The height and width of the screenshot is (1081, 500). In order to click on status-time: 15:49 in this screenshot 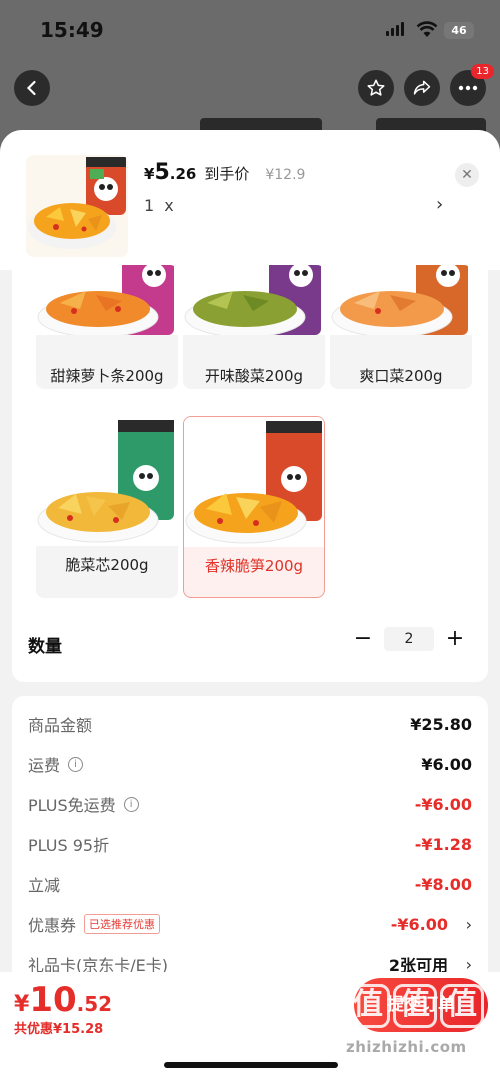, I will do `click(72, 30)`.